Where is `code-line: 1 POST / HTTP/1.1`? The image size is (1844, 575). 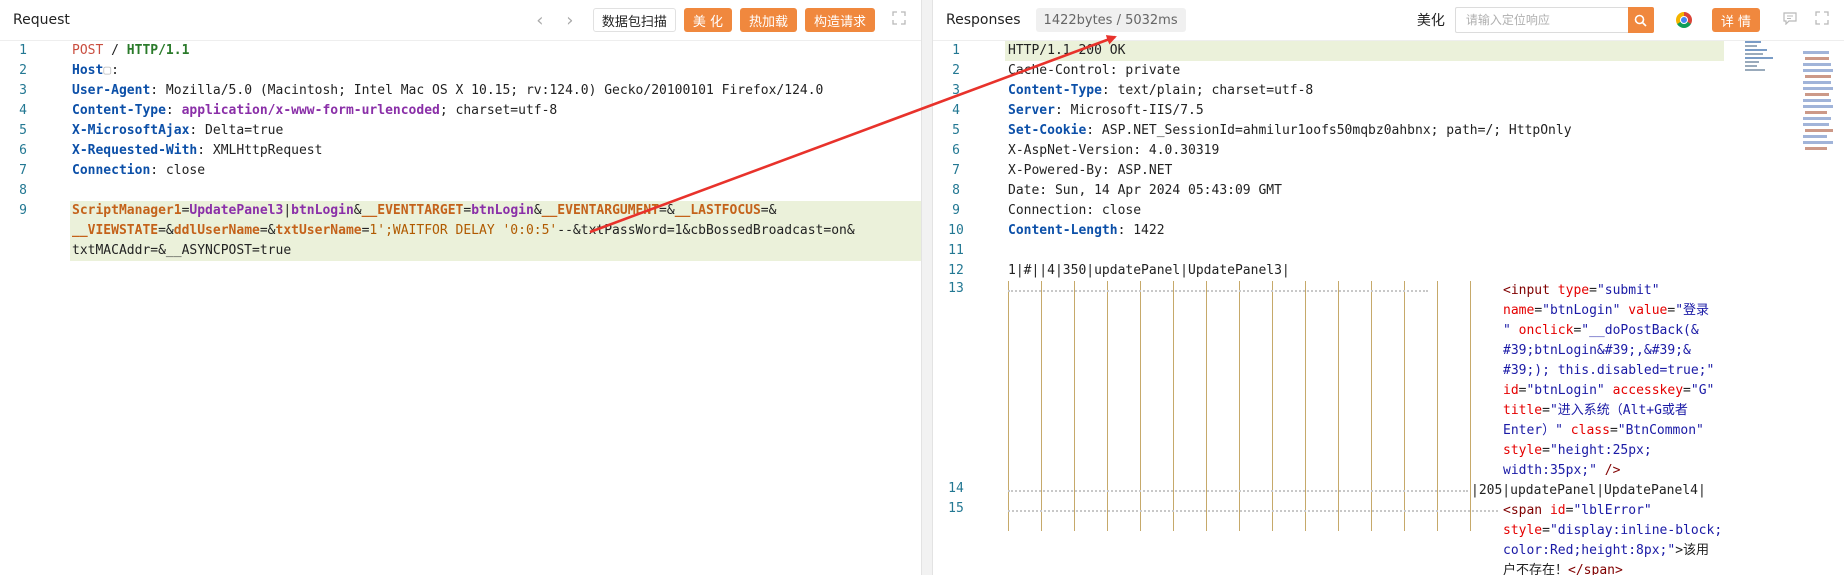 code-line: 1 POST / HTTP/1.1 is located at coordinates (460, 51).